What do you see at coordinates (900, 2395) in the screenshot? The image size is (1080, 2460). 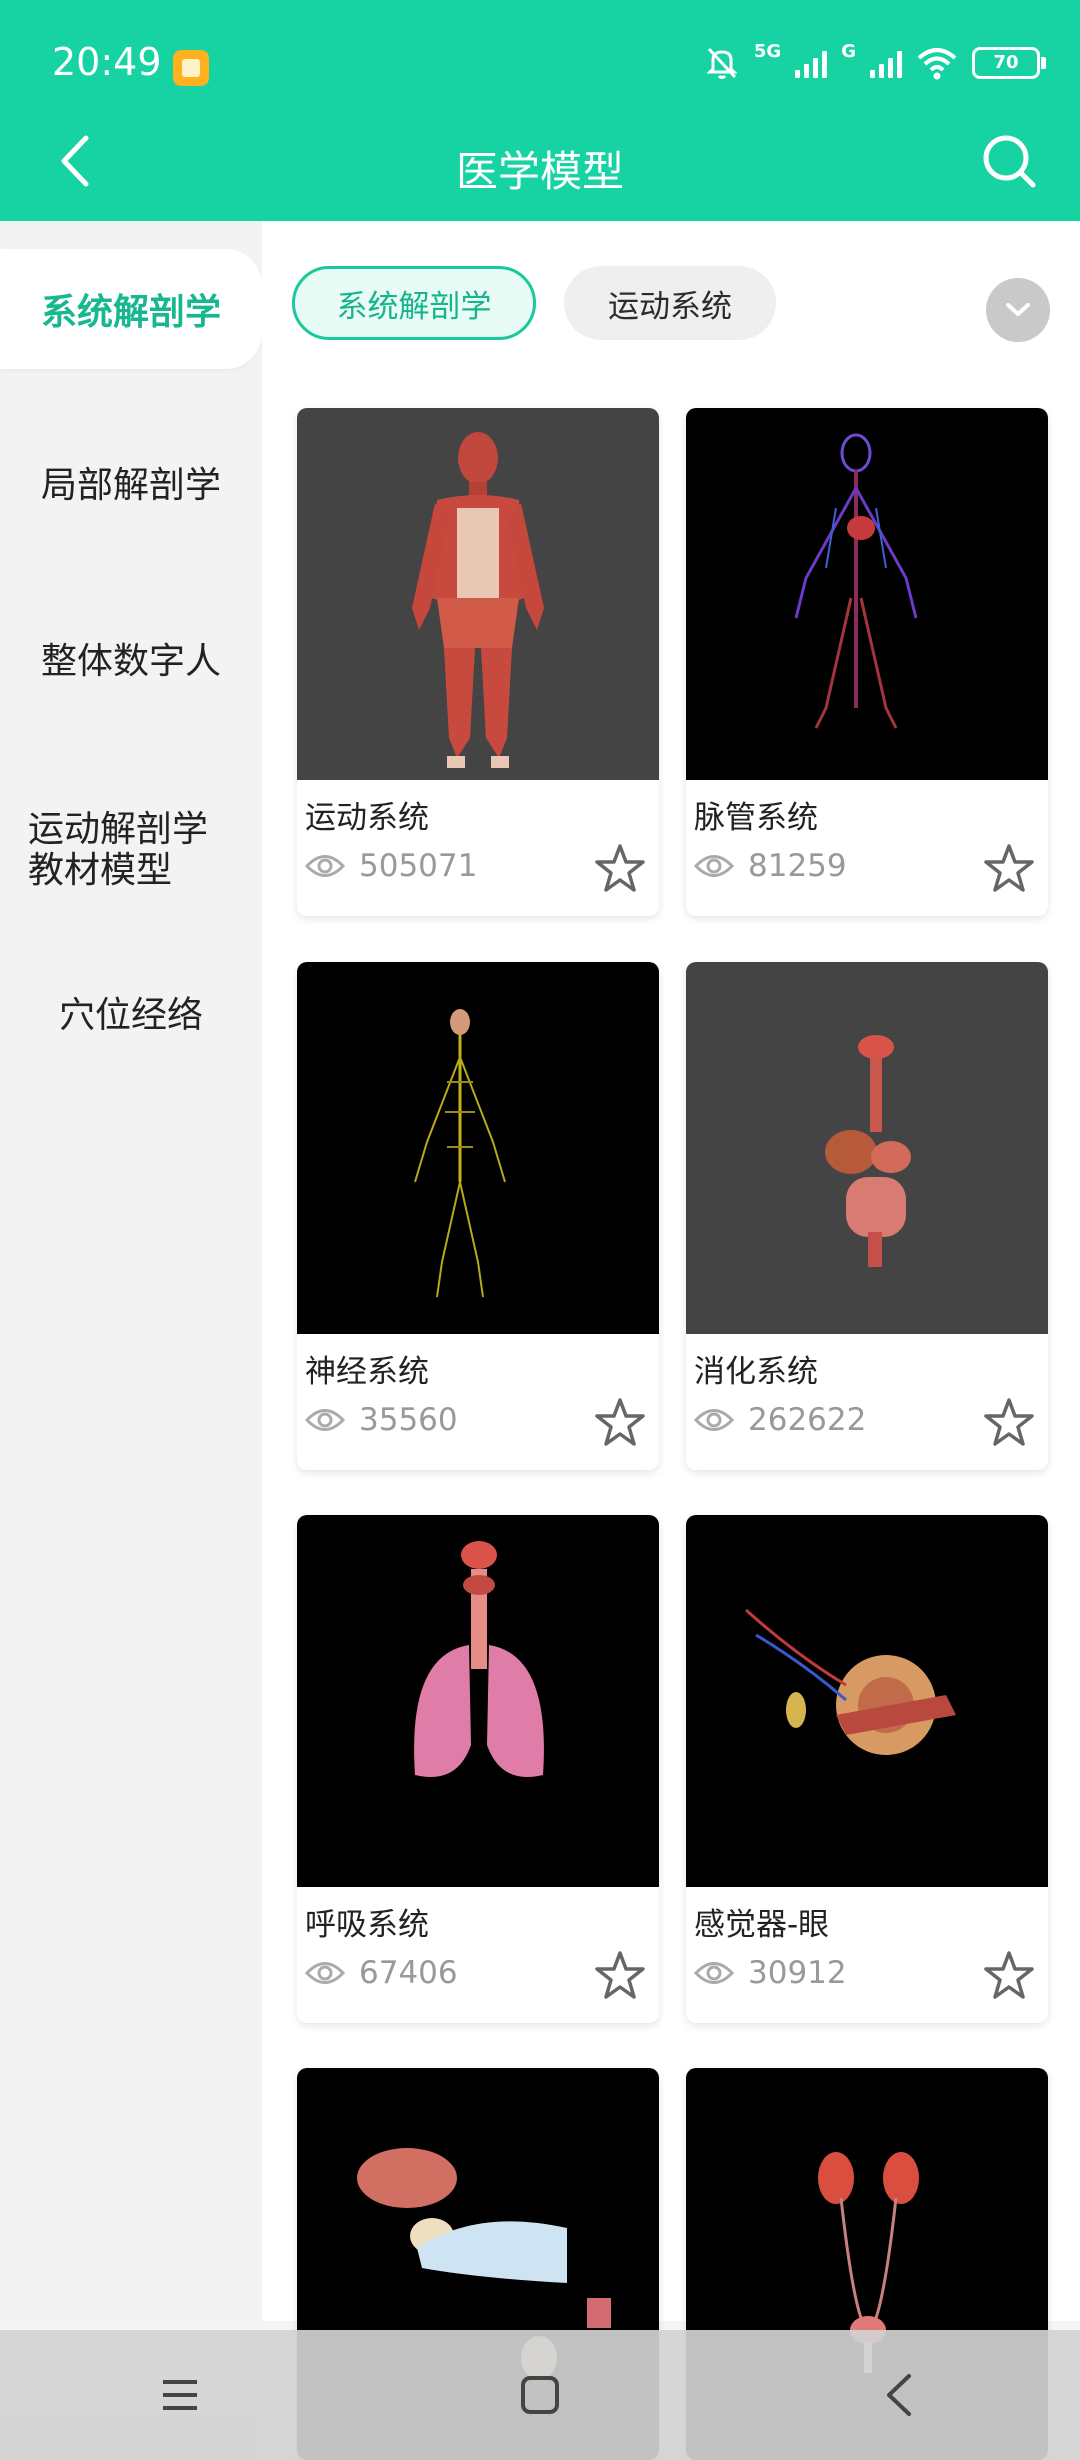 I see `back-icon` at bounding box center [900, 2395].